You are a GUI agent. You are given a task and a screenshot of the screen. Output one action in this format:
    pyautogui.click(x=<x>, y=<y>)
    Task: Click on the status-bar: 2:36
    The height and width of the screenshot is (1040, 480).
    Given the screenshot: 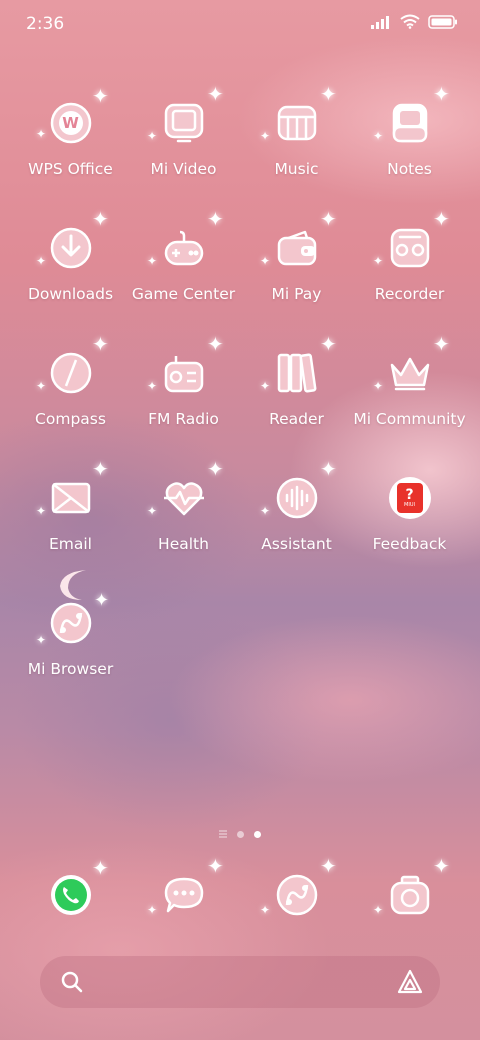 What is the action you would take?
    pyautogui.click(x=240, y=25)
    